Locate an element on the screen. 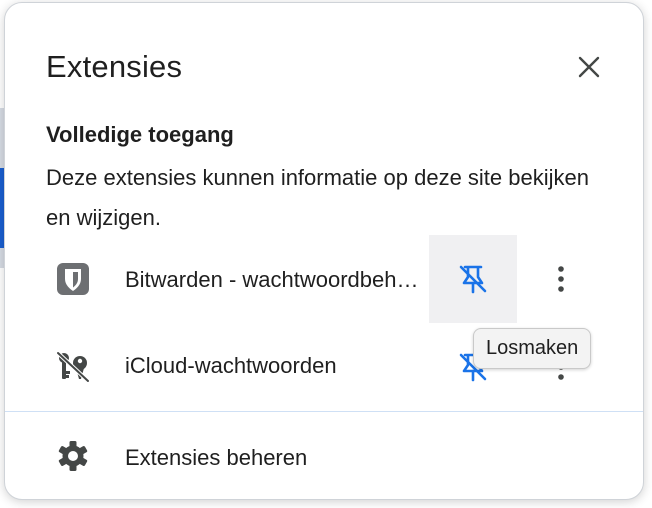 Image resolution: width=652 pixels, height=508 pixels. more-vert-icon is located at coordinates (561, 279).